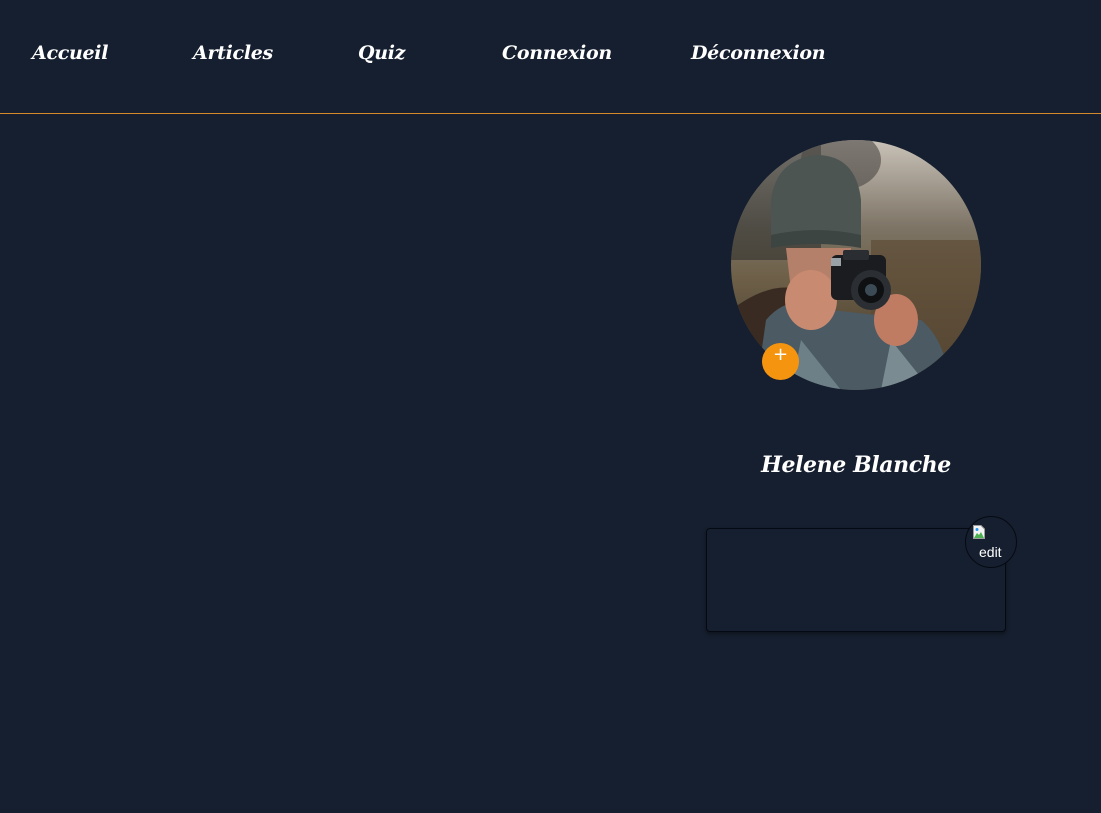  What do you see at coordinates (557, 53) in the screenshot?
I see `nav-link-connexion: Connexion` at bounding box center [557, 53].